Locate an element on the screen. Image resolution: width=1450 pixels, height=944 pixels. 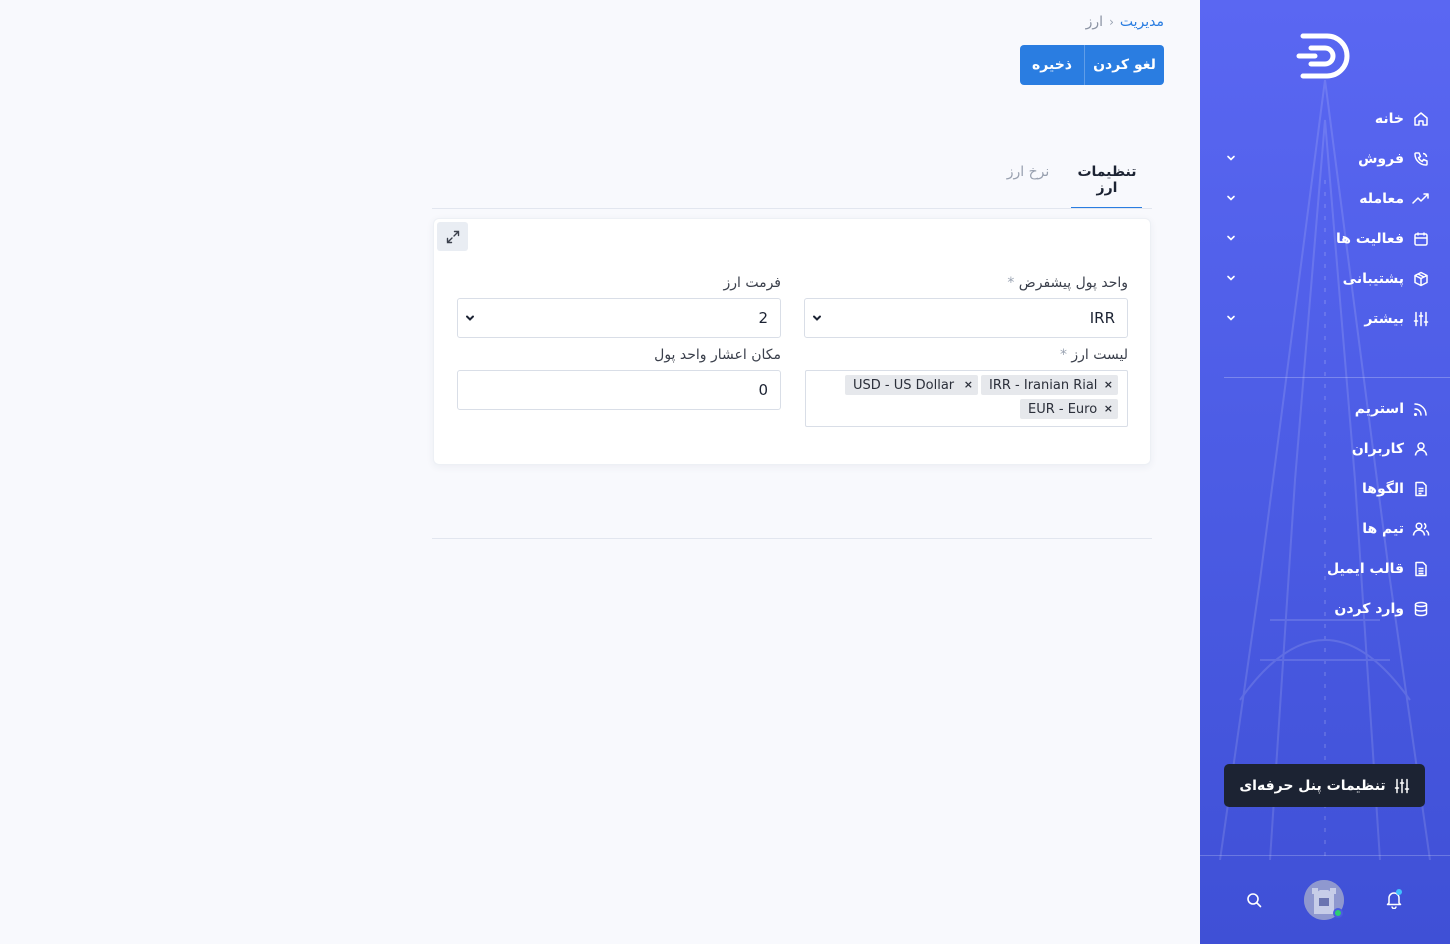
notification-dot is located at coordinates (1399, 892).